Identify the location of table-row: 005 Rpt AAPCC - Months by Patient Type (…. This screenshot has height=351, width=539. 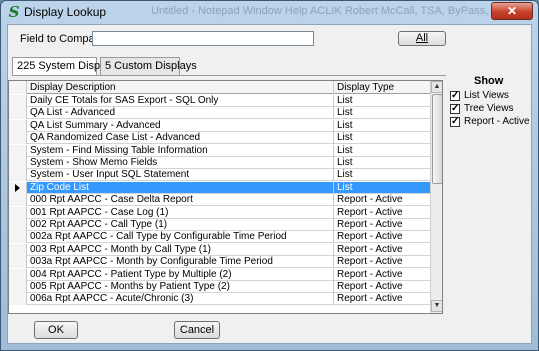
(219, 287).